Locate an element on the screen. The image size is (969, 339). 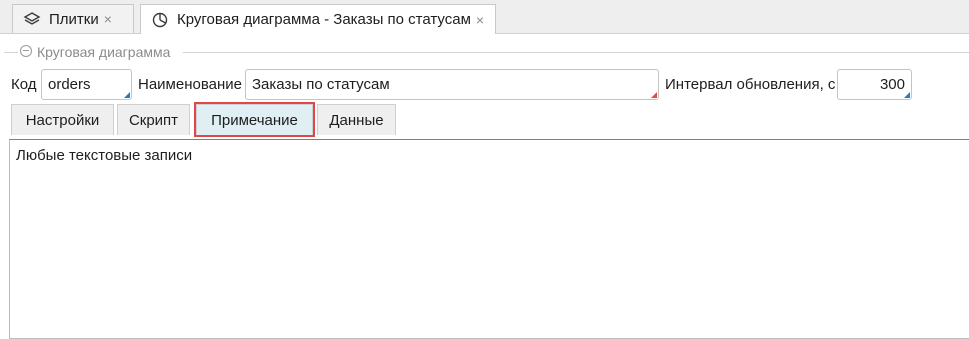
tab-label: Скрипт is located at coordinates (153, 120).